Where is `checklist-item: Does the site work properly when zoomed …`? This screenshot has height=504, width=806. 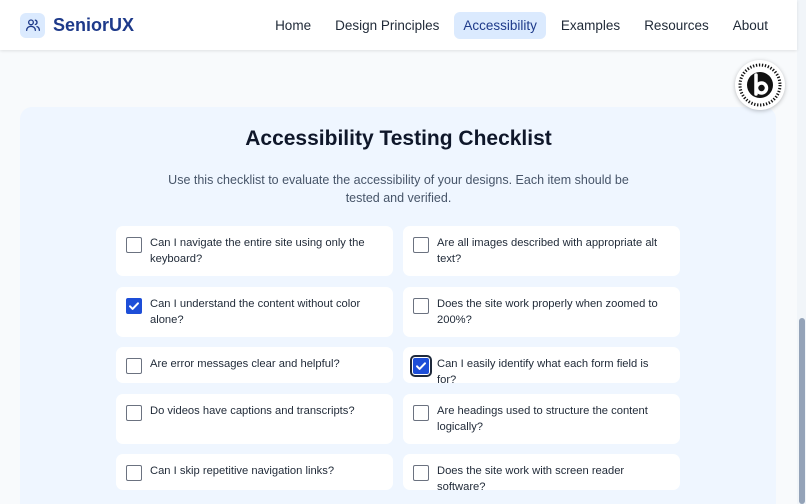 checklist-item: Does the site work properly when zoomed … is located at coordinates (541, 312).